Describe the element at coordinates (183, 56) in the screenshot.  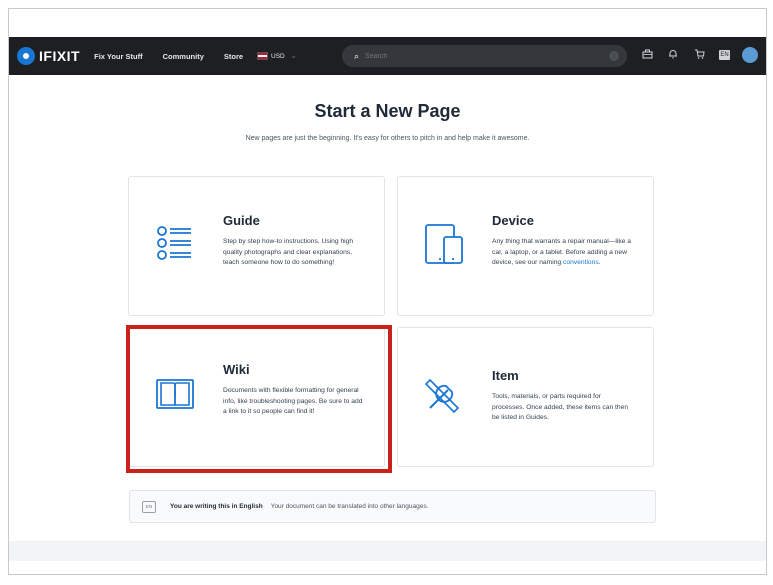
I see `nav-community: Community` at that location.